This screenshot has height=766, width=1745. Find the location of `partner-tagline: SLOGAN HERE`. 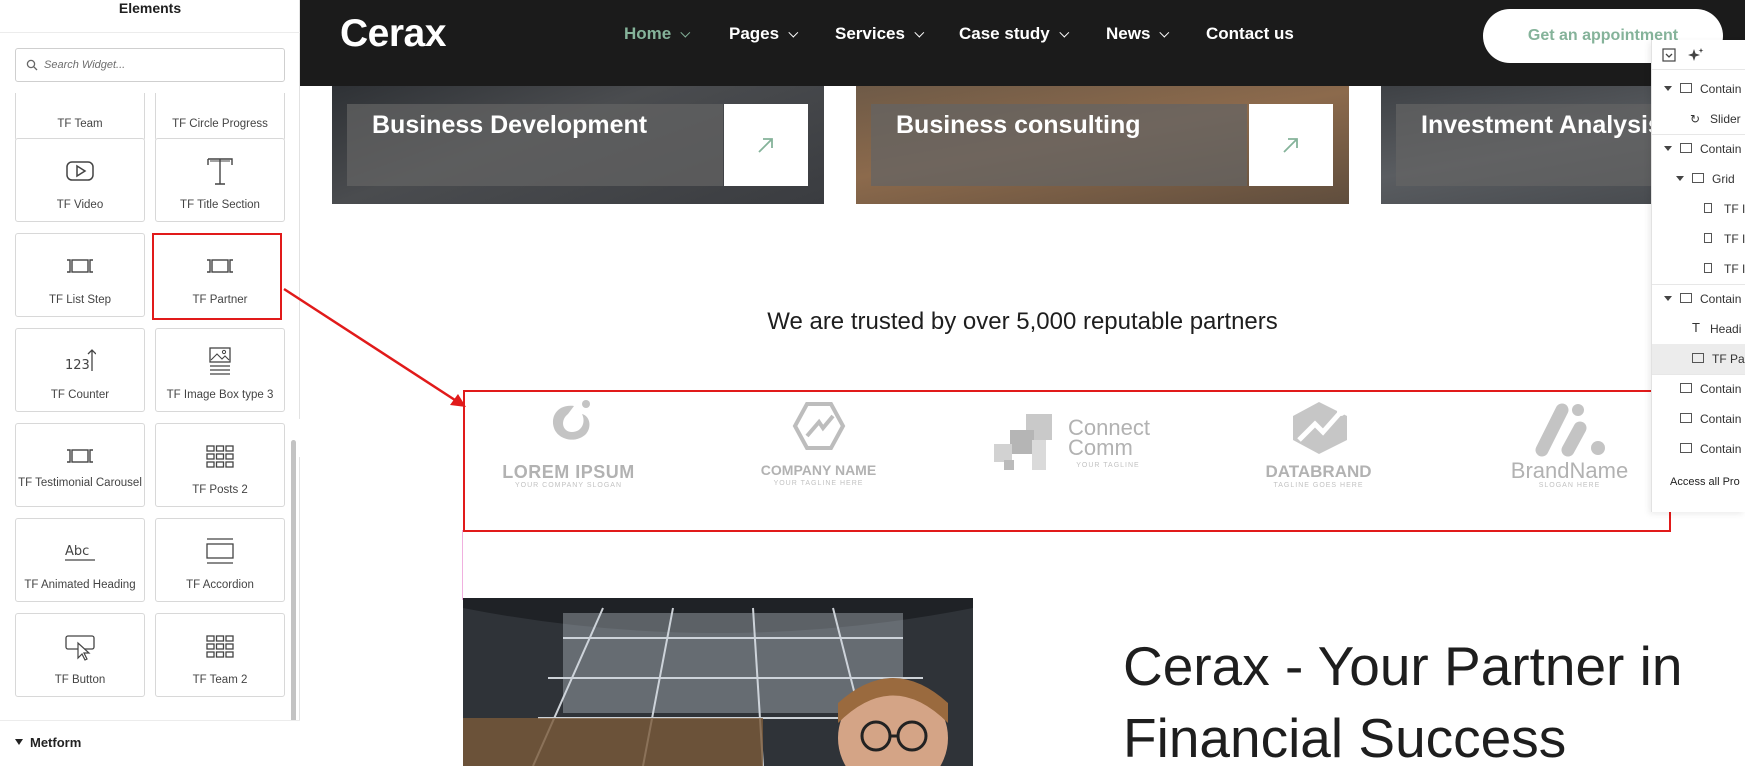

partner-tagline: SLOGAN HERE is located at coordinates (1569, 485).